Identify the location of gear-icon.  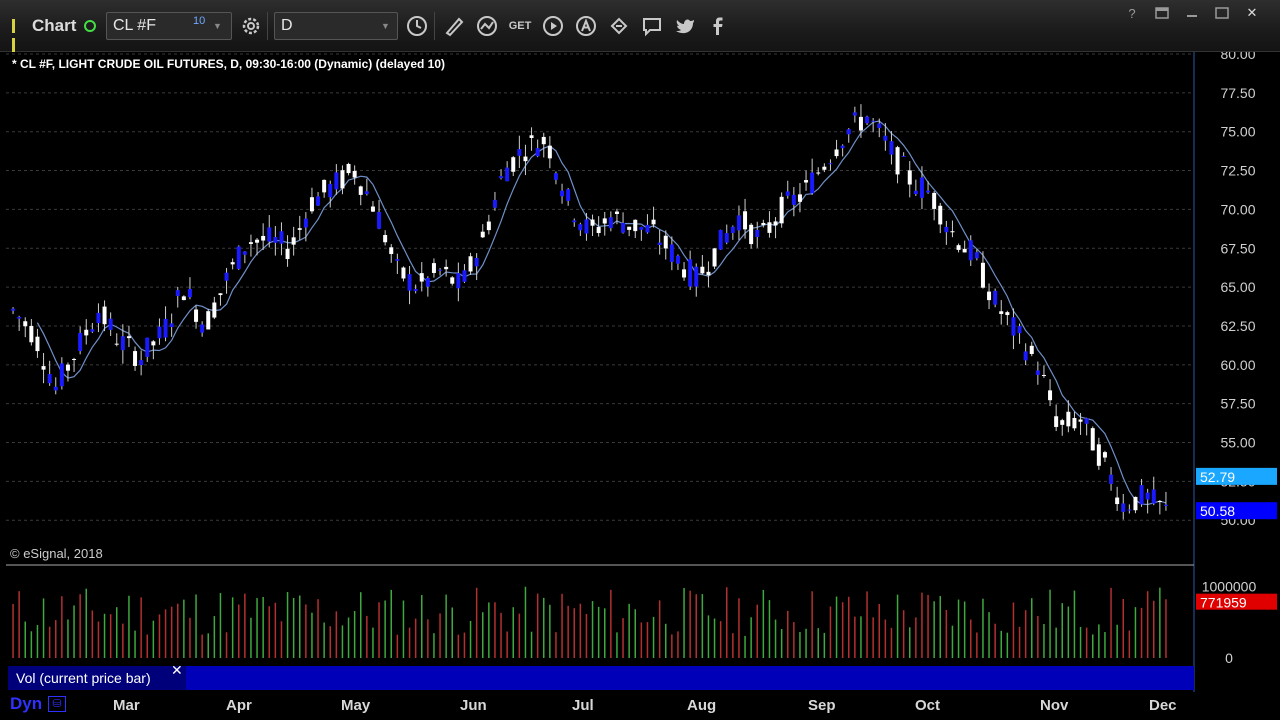
(251, 26).